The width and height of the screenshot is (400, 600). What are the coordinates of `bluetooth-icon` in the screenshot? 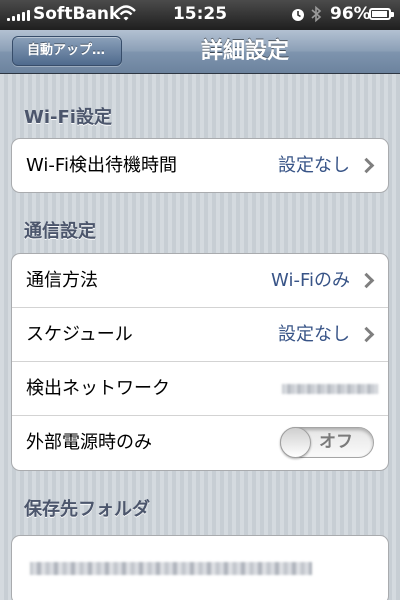 It's located at (316, 16).